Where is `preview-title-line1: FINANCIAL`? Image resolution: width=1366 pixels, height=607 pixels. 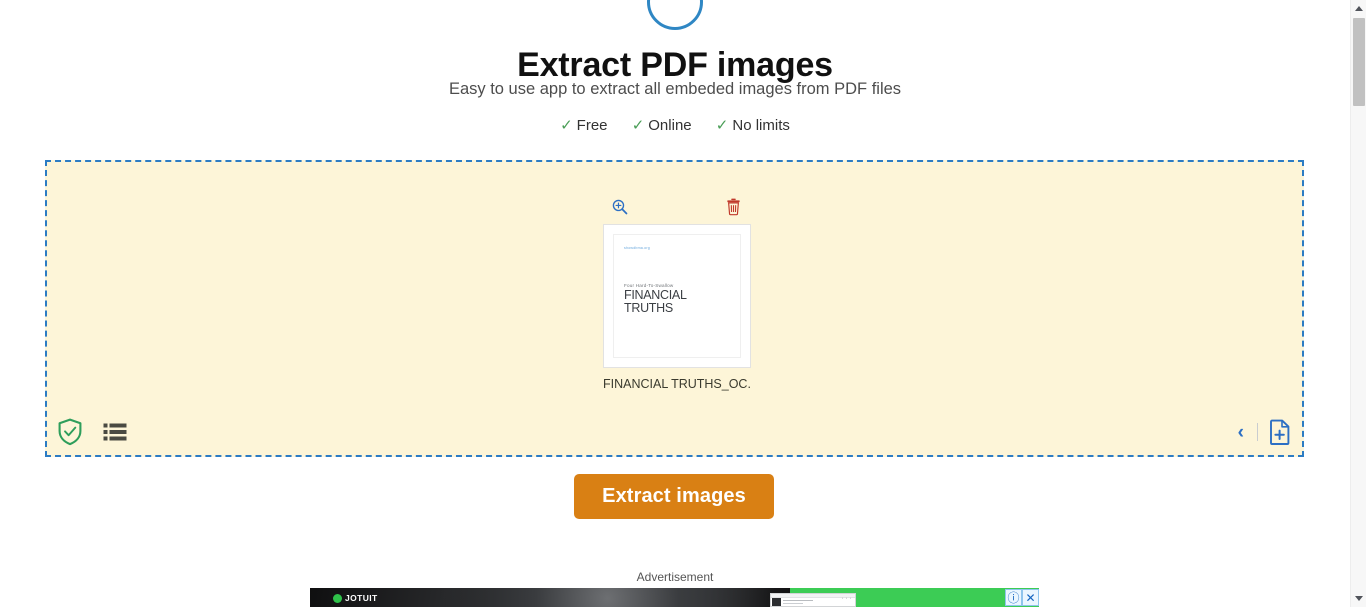 preview-title-line1: FINANCIAL is located at coordinates (655, 295).